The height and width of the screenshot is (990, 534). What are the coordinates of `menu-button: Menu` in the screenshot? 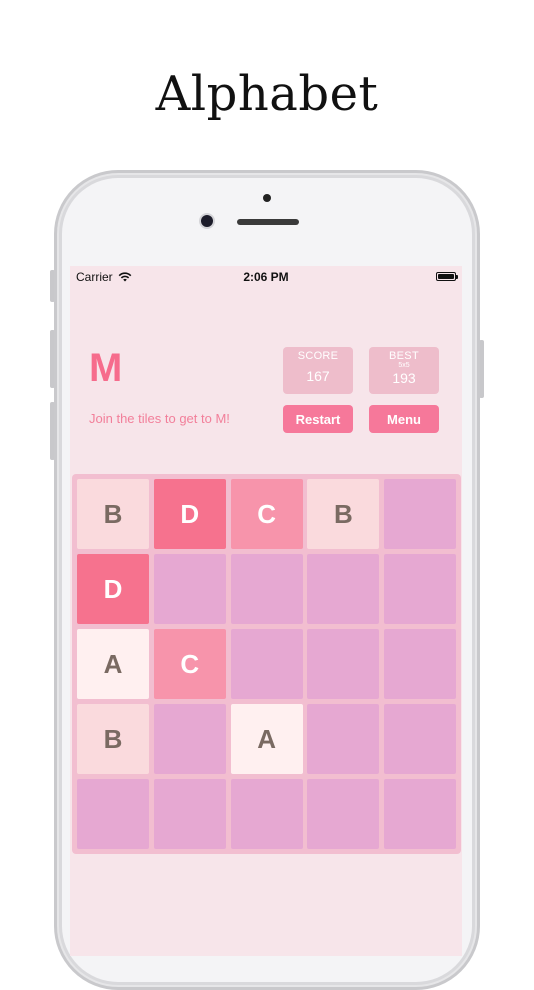 It's located at (404, 419).